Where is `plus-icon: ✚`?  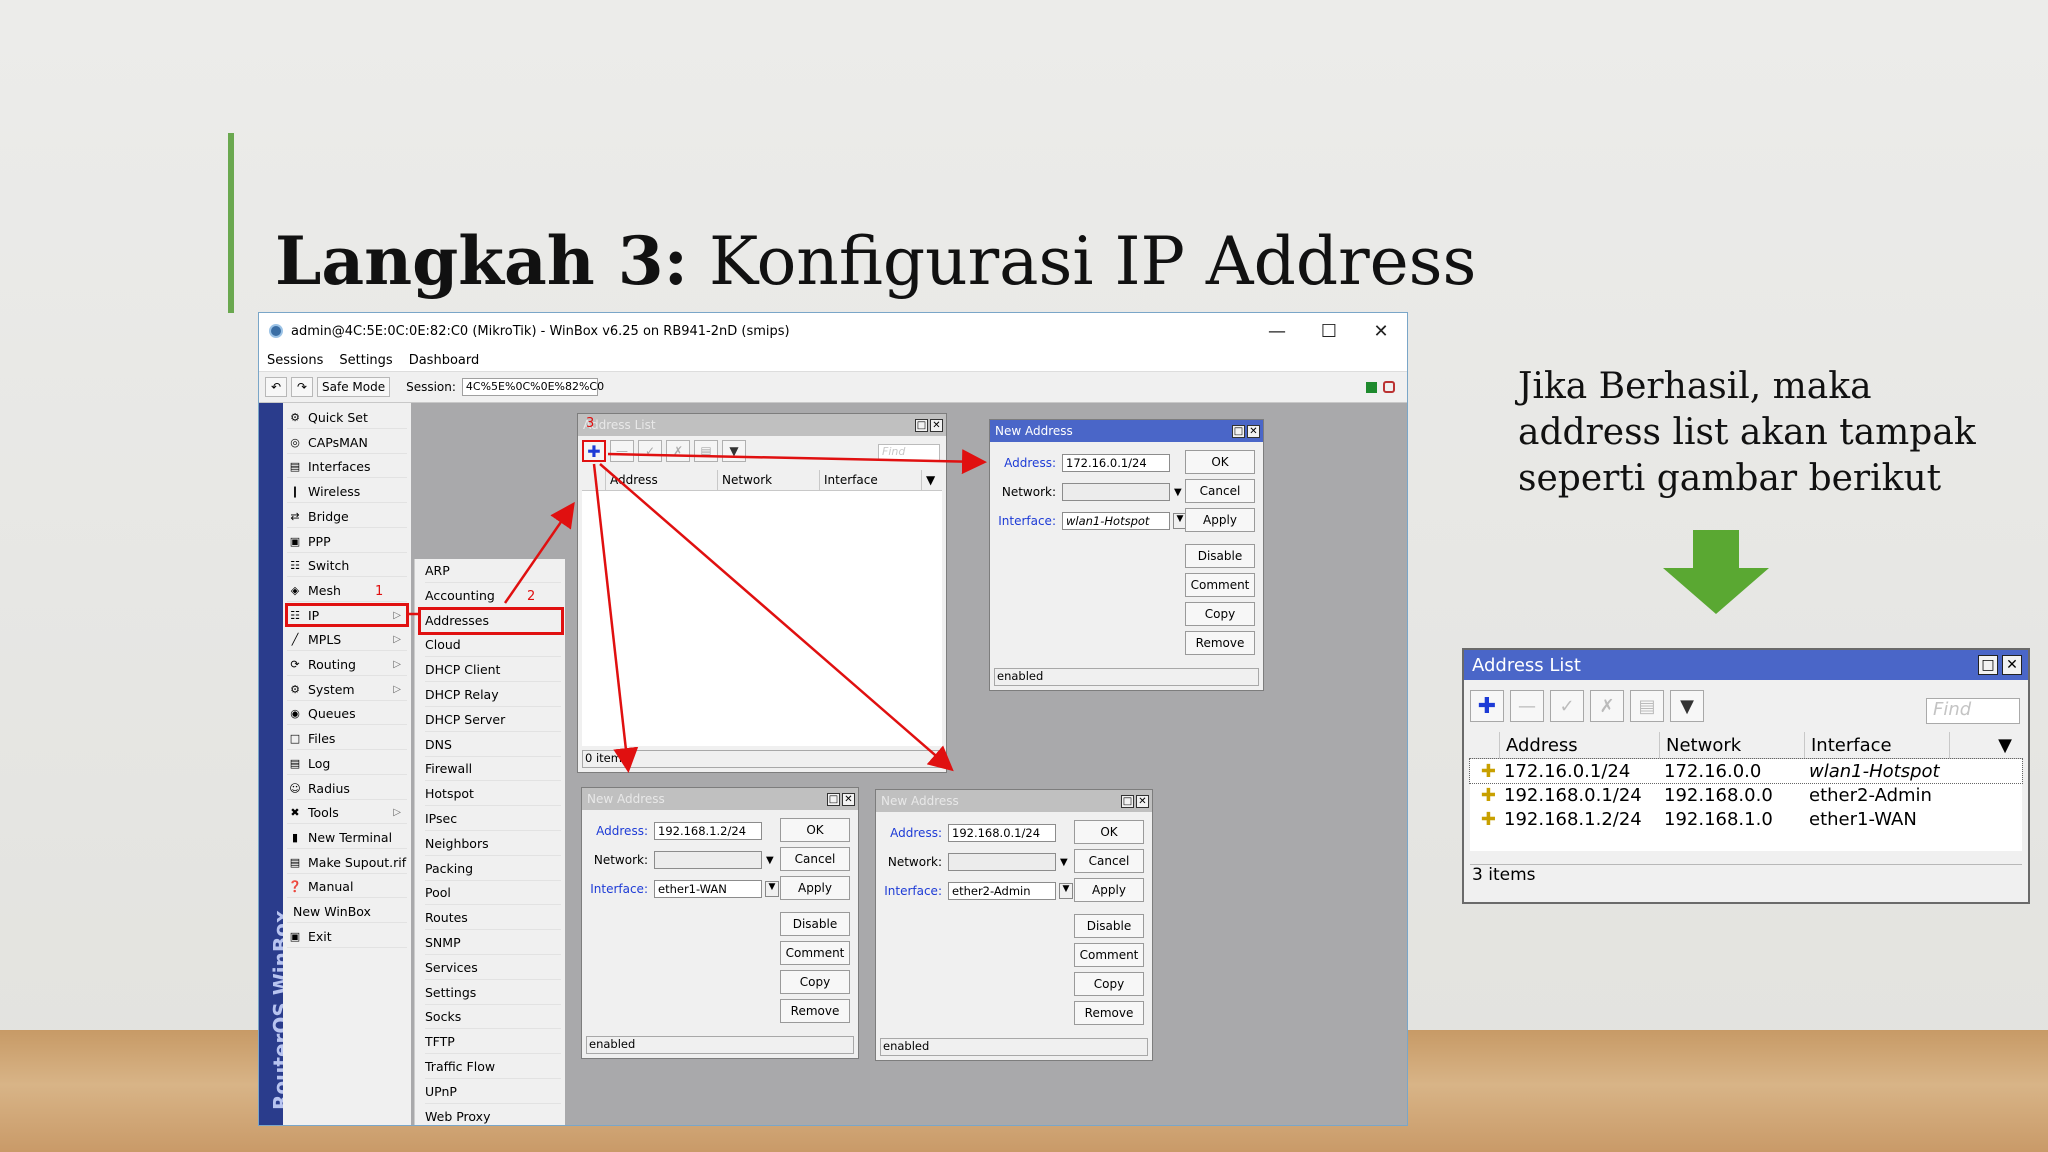
plus-icon: ✚ is located at coordinates (1487, 706).